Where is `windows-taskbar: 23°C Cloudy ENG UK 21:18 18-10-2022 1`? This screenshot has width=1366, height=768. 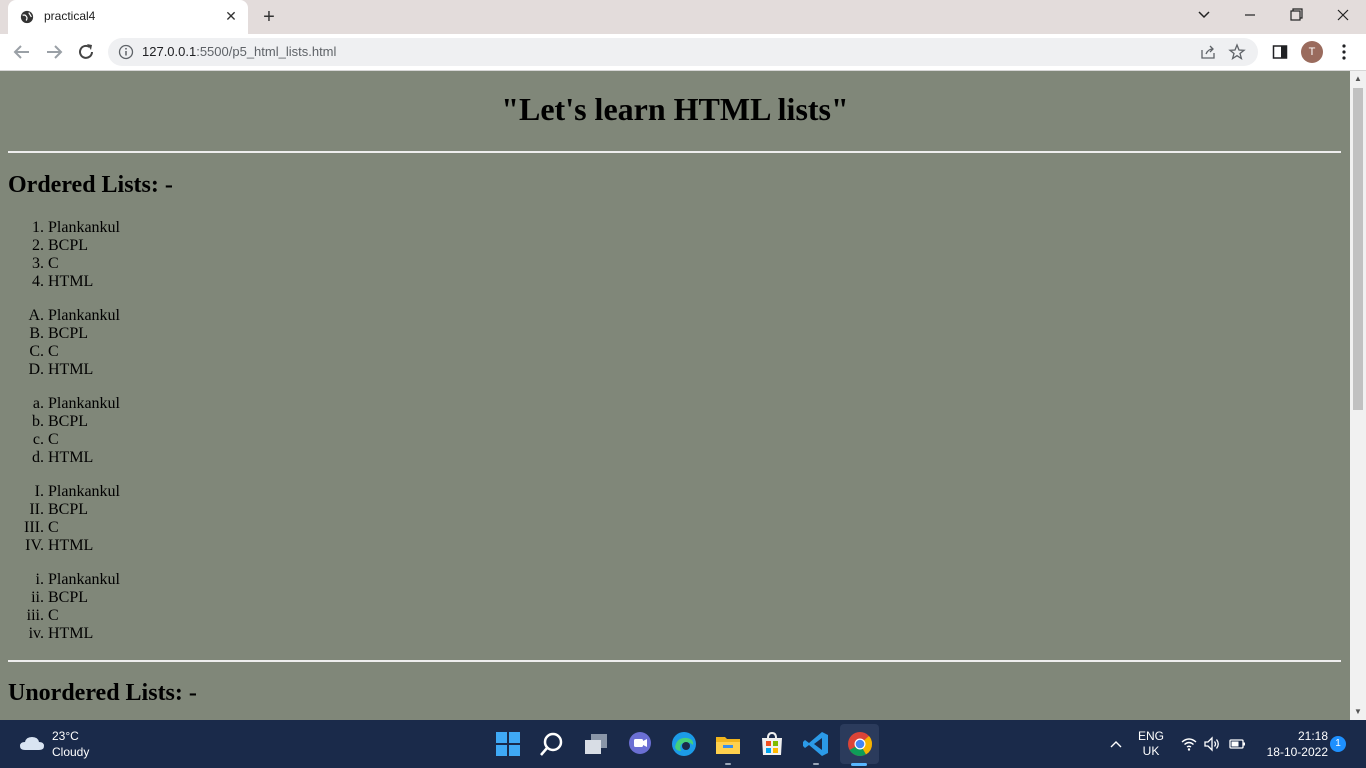 windows-taskbar: 23°C Cloudy ENG UK 21:18 18-10-2022 1 is located at coordinates (683, 744).